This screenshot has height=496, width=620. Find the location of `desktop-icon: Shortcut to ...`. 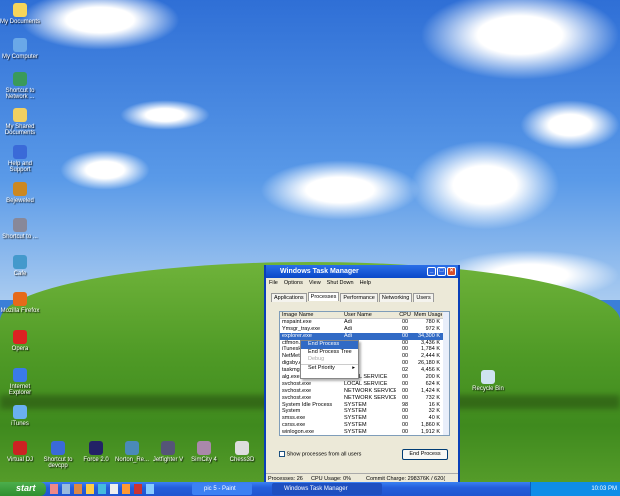

desktop-icon: Shortcut to ... is located at coordinates (20, 229).